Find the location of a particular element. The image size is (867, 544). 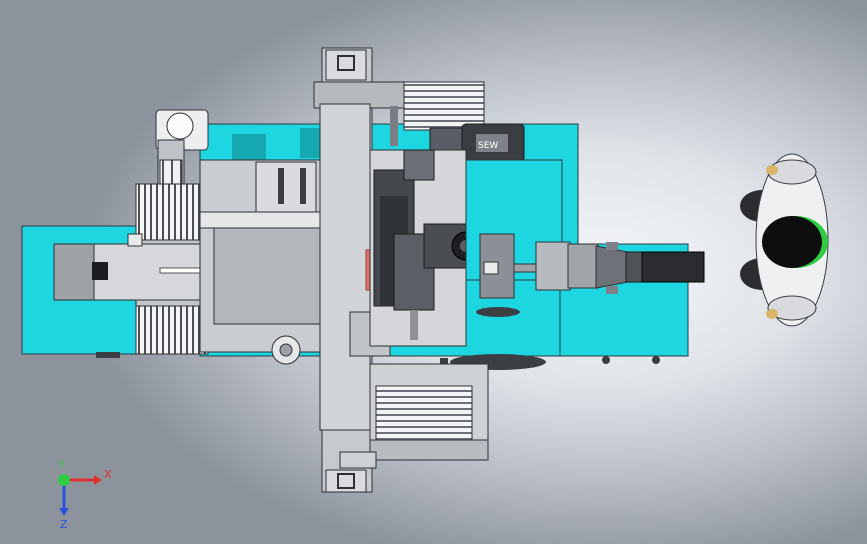

tool-carriage is located at coordinates (425, 248).